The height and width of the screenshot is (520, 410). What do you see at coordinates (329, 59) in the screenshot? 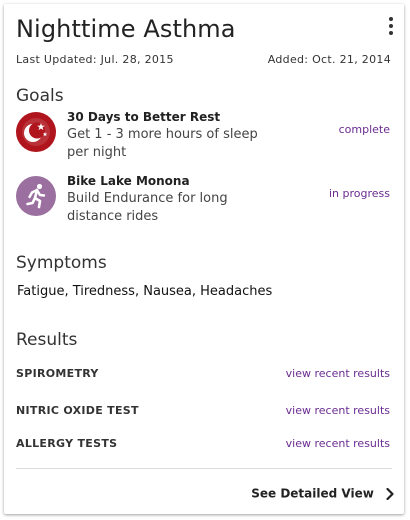
I see `added-date: Added: Oct. 21, 2014` at bounding box center [329, 59].